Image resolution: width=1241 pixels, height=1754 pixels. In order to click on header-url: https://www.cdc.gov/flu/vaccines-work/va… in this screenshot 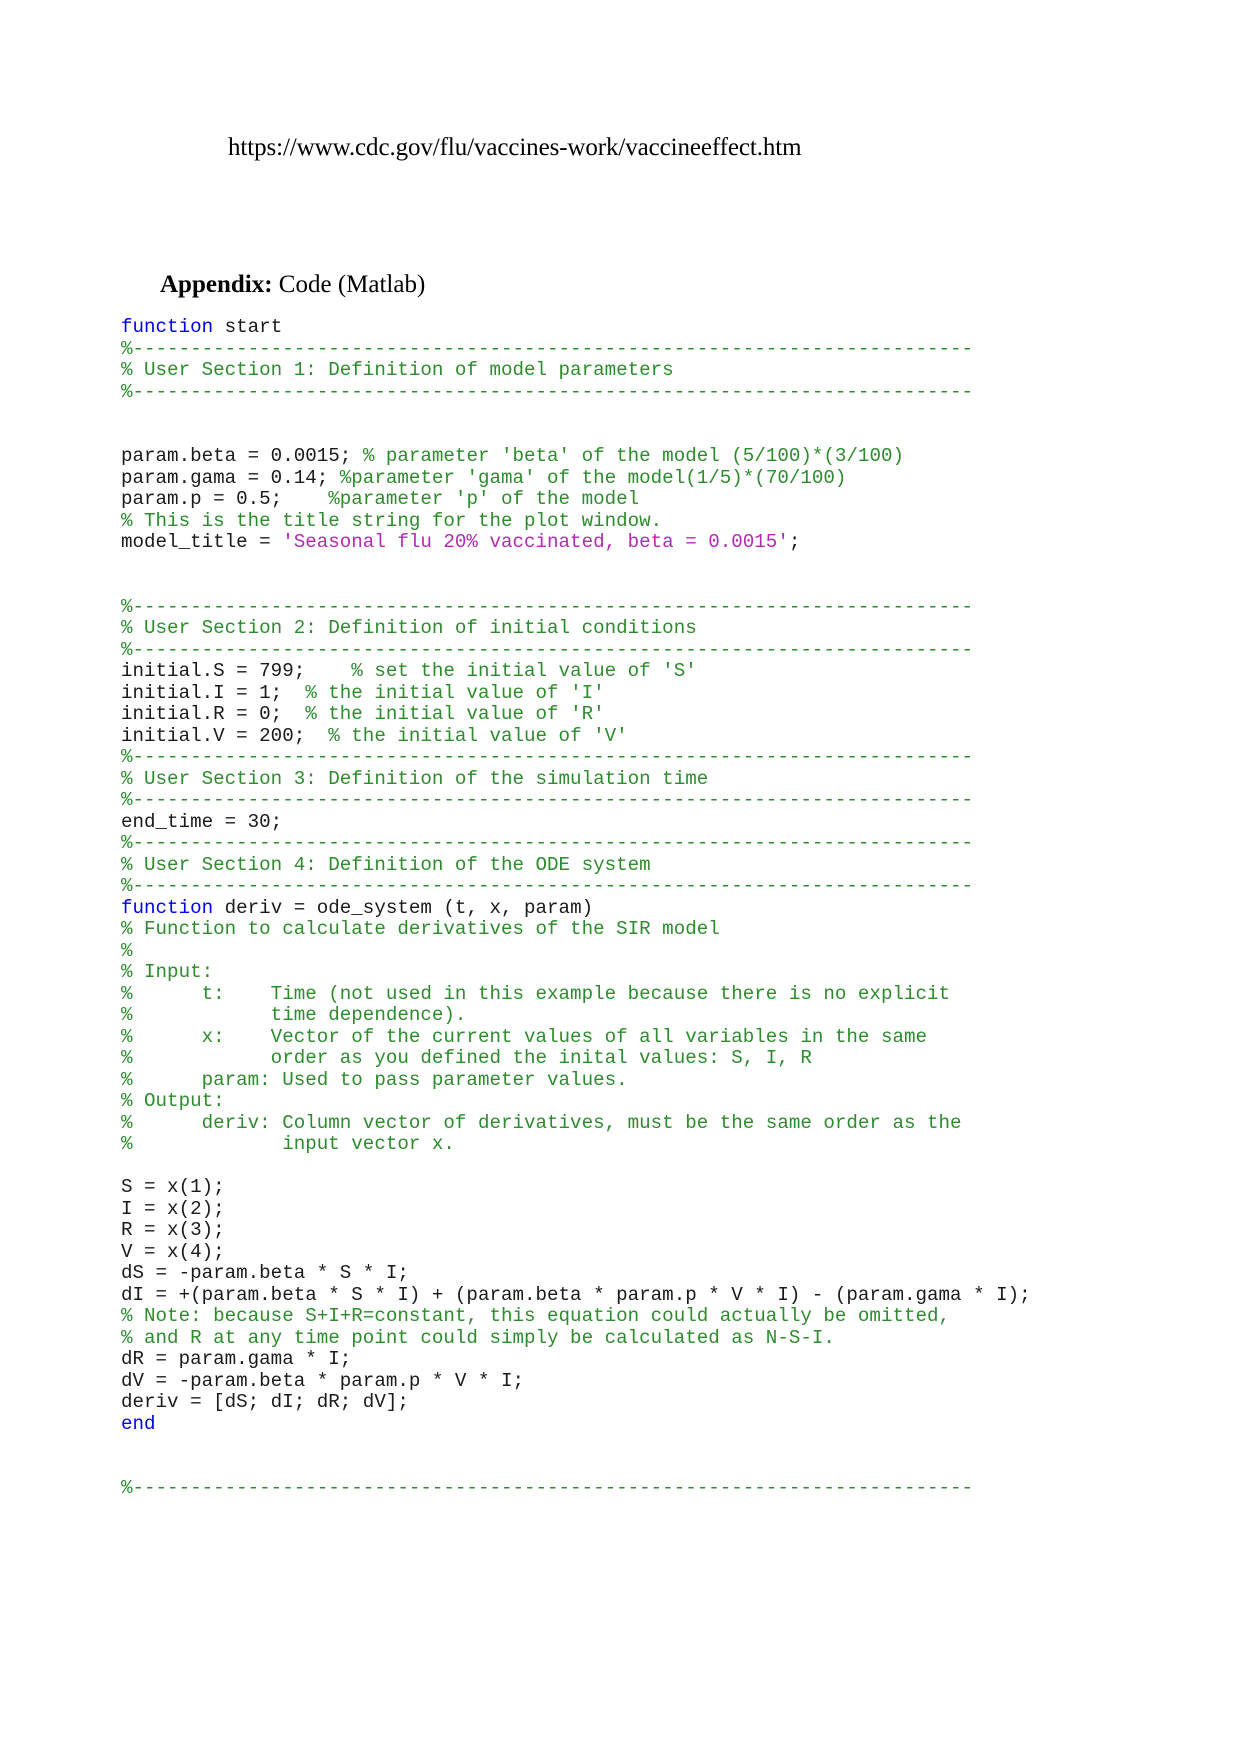, I will do `click(515, 147)`.